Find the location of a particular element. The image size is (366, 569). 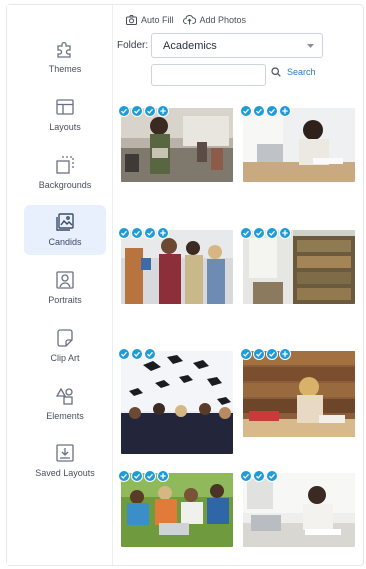

download-box-icon is located at coordinates (65, 453).